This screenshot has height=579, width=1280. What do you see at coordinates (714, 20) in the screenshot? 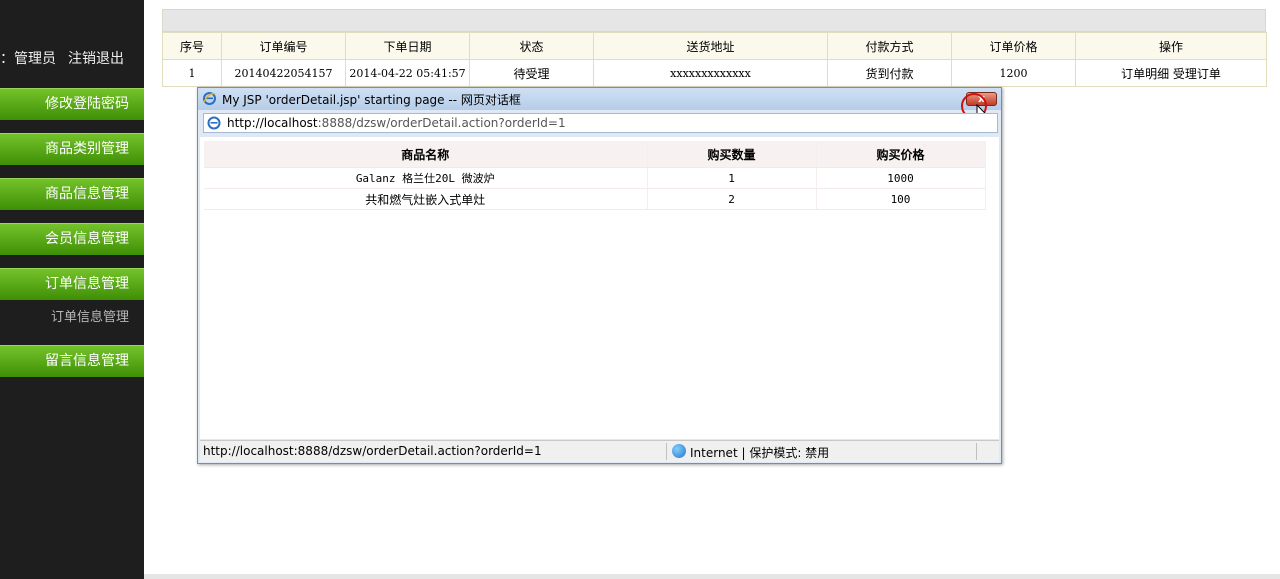
I see `orders-header-bar` at bounding box center [714, 20].